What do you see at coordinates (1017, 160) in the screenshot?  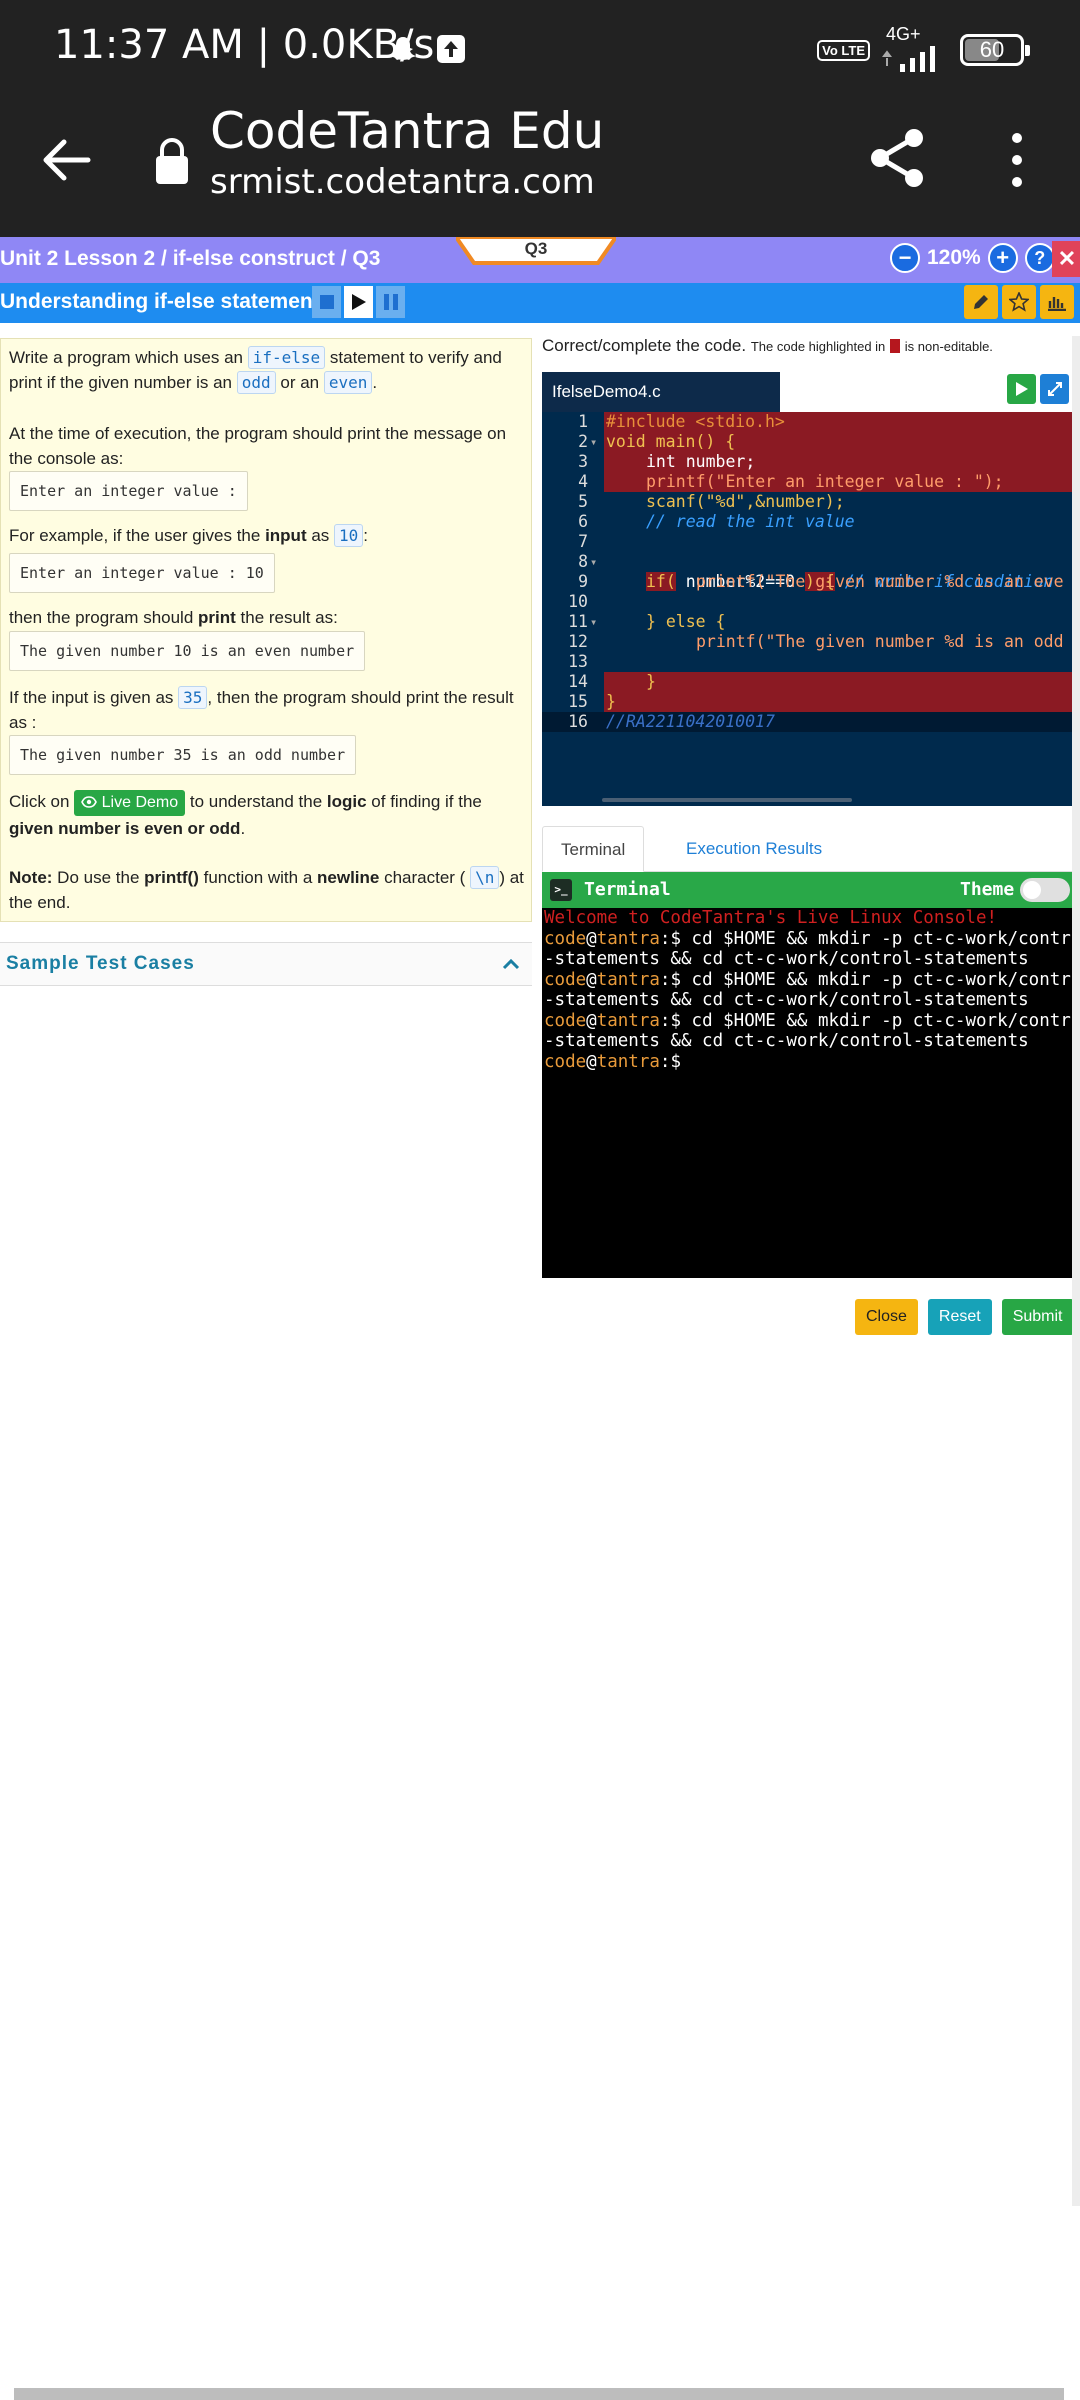 I see `more-options-icon` at bounding box center [1017, 160].